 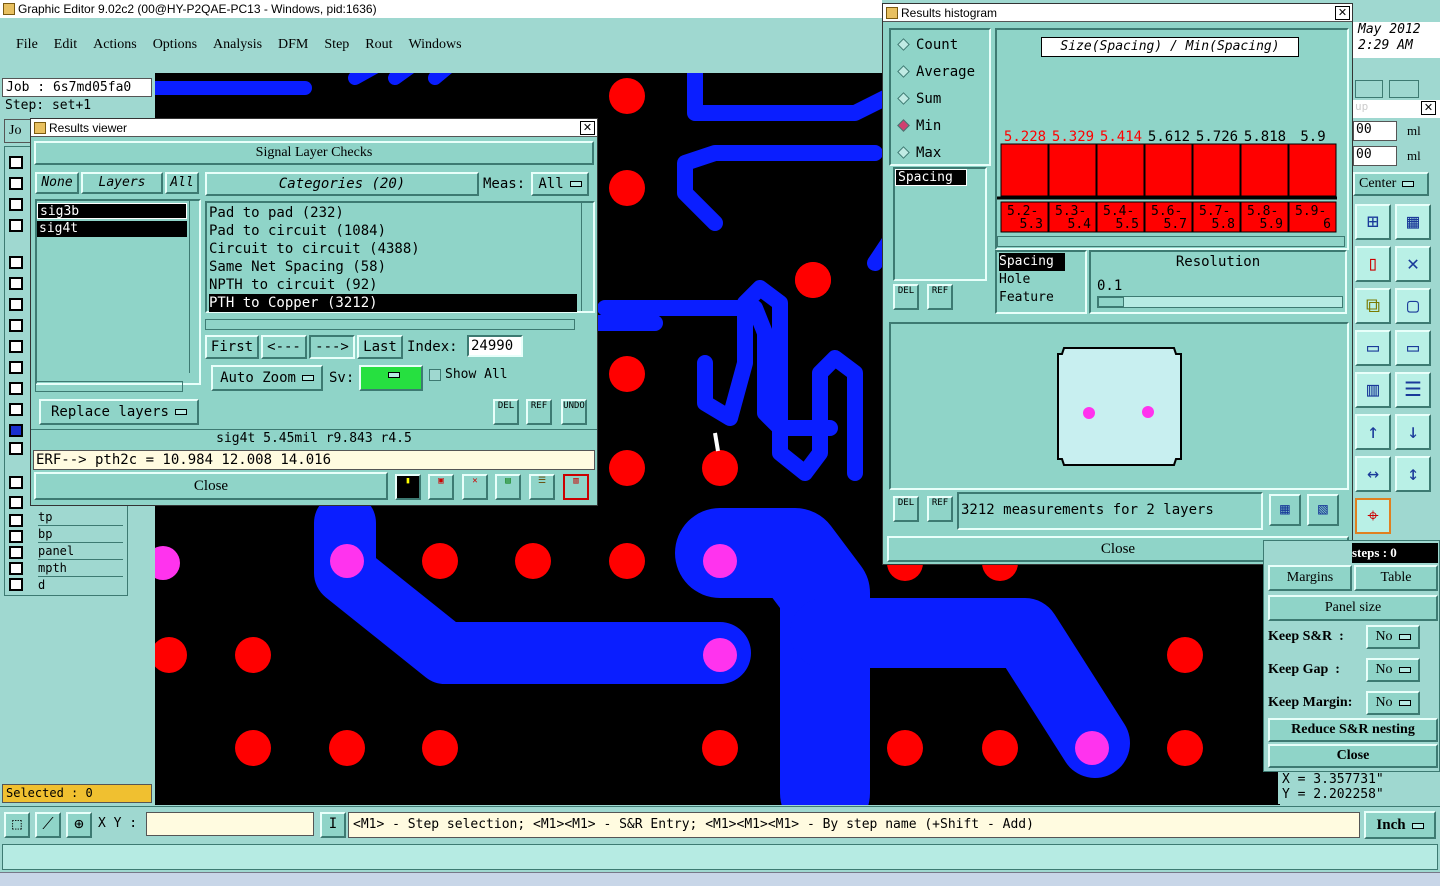 I want to click on layer-item-sig4t: sig4t, so click(x=112, y=229).